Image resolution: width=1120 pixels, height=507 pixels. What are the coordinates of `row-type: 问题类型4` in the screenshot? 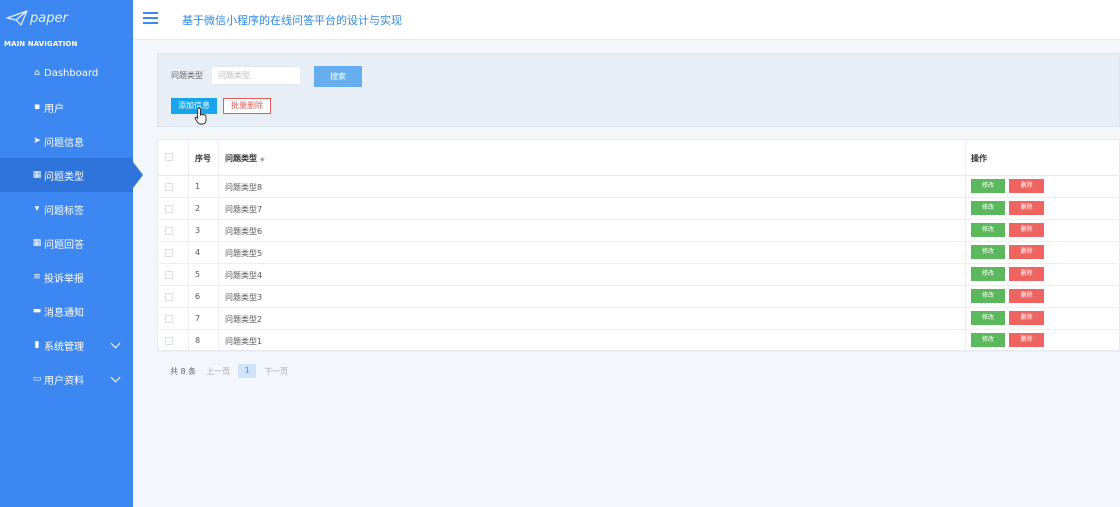 It's located at (244, 275).